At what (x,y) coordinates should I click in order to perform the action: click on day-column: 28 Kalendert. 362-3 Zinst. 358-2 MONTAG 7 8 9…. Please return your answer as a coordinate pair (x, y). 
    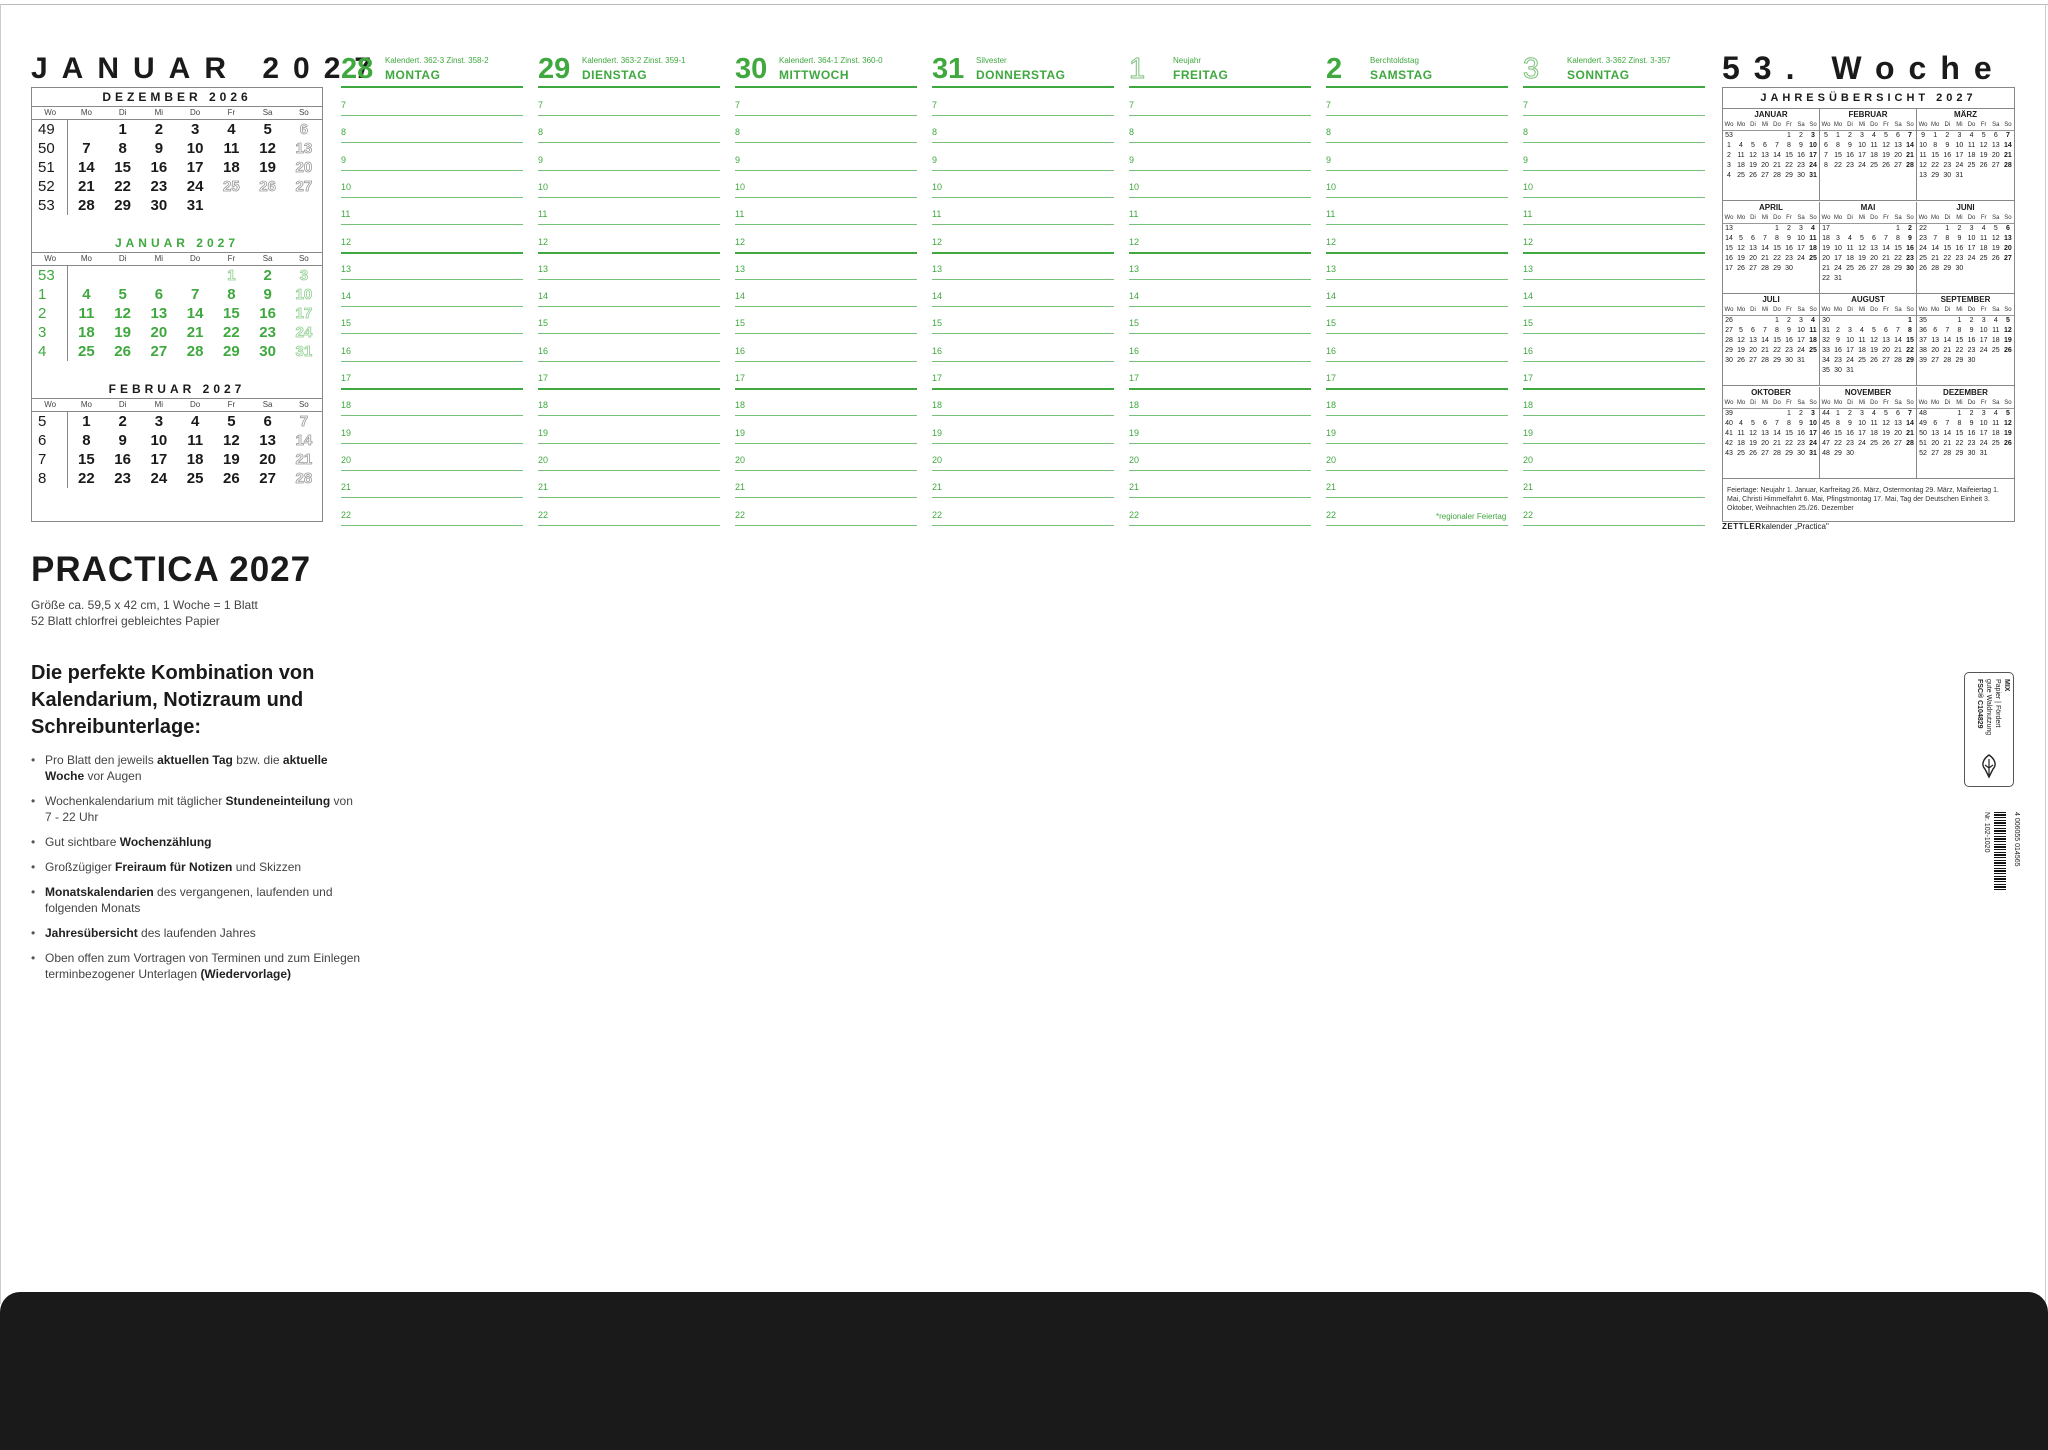
    Looking at the image, I should click on (432, 289).